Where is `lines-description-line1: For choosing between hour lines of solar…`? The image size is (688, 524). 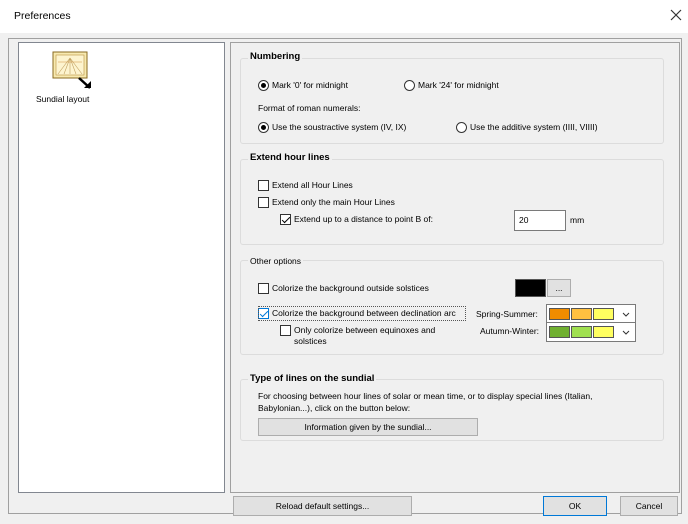
lines-description-line1: For choosing between hour lines of solar… is located at coordinates (425, 396).